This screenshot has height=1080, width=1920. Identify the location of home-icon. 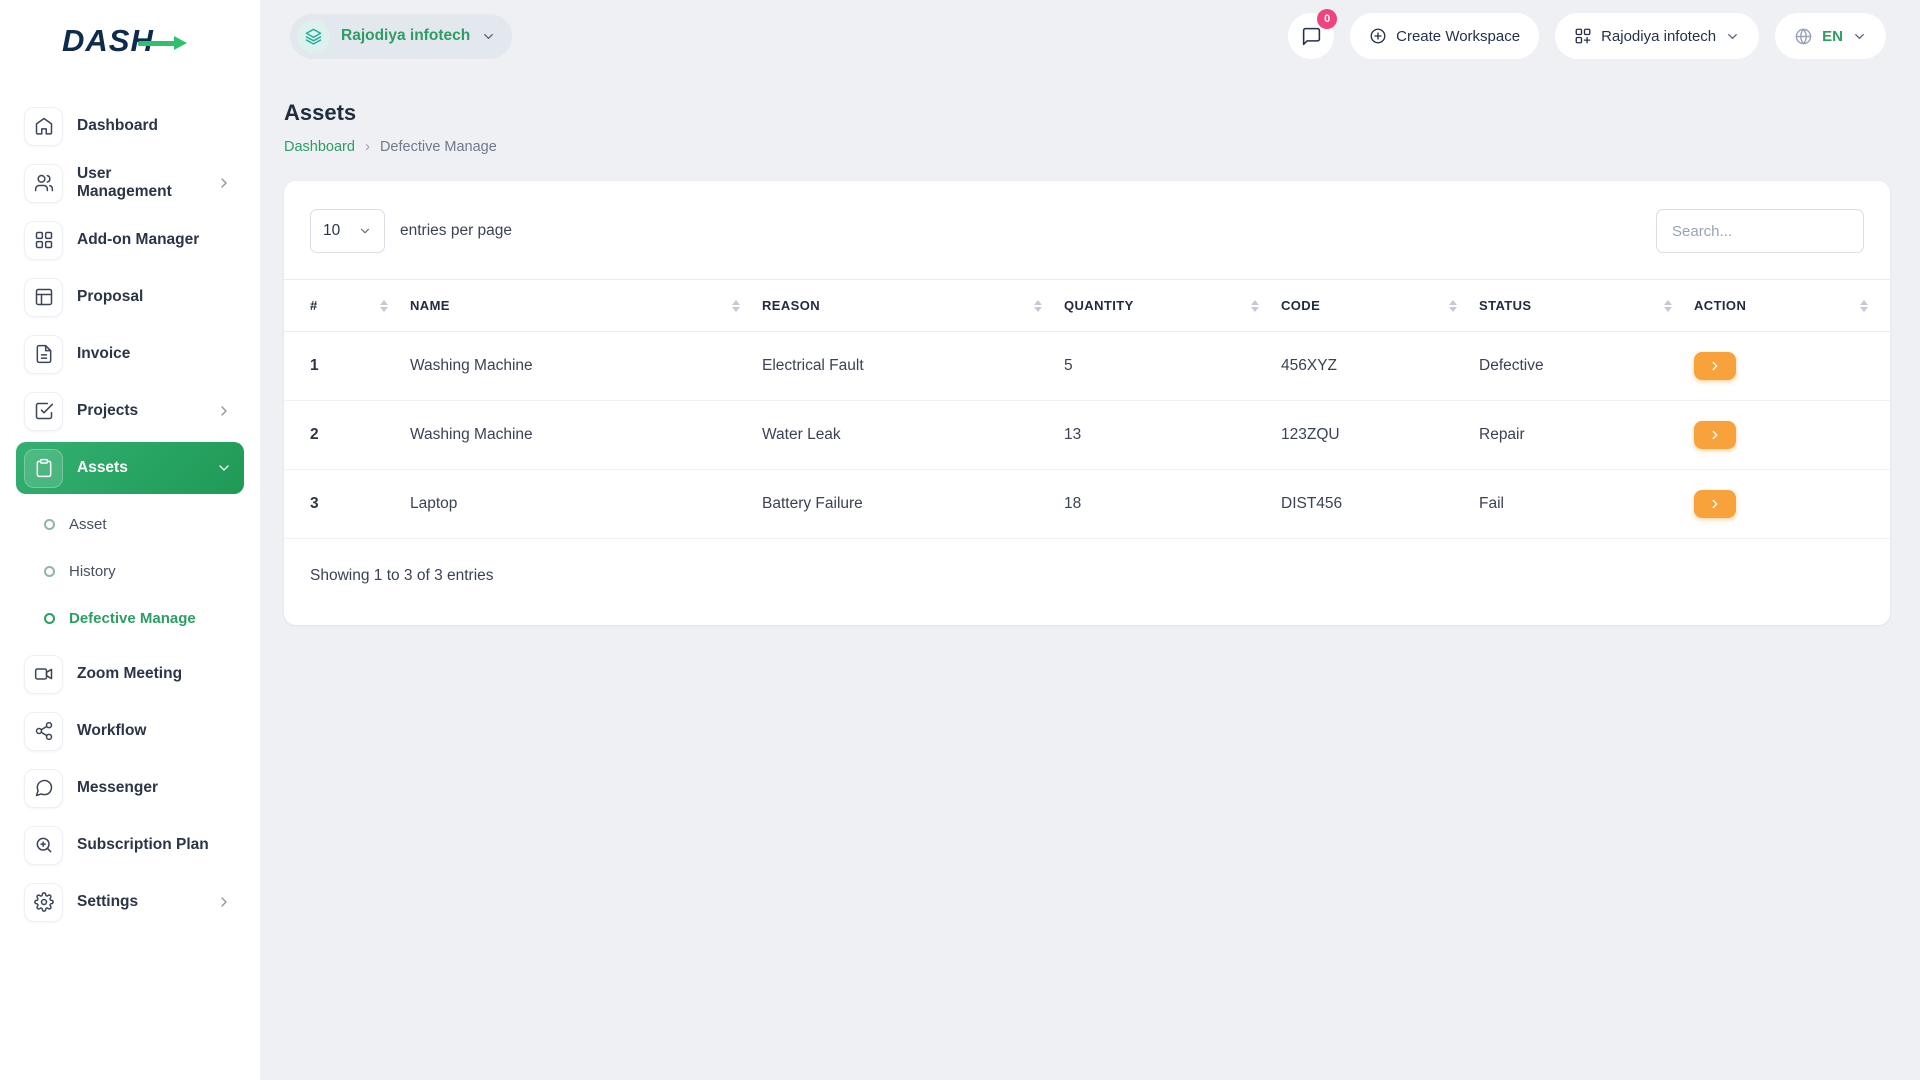
(43, 126).